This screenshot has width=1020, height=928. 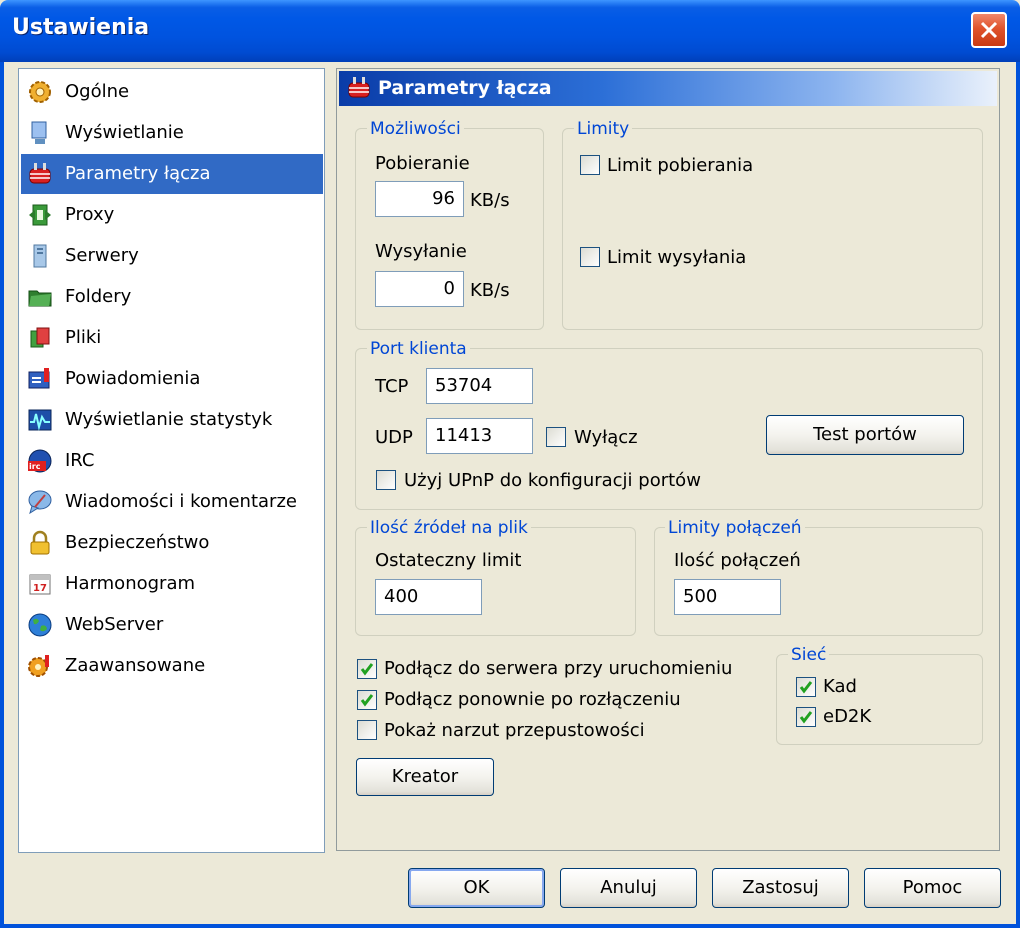 I want to click on sidebar-item-messages: Wiadomości i komentarze, so click(x=172, y=502).